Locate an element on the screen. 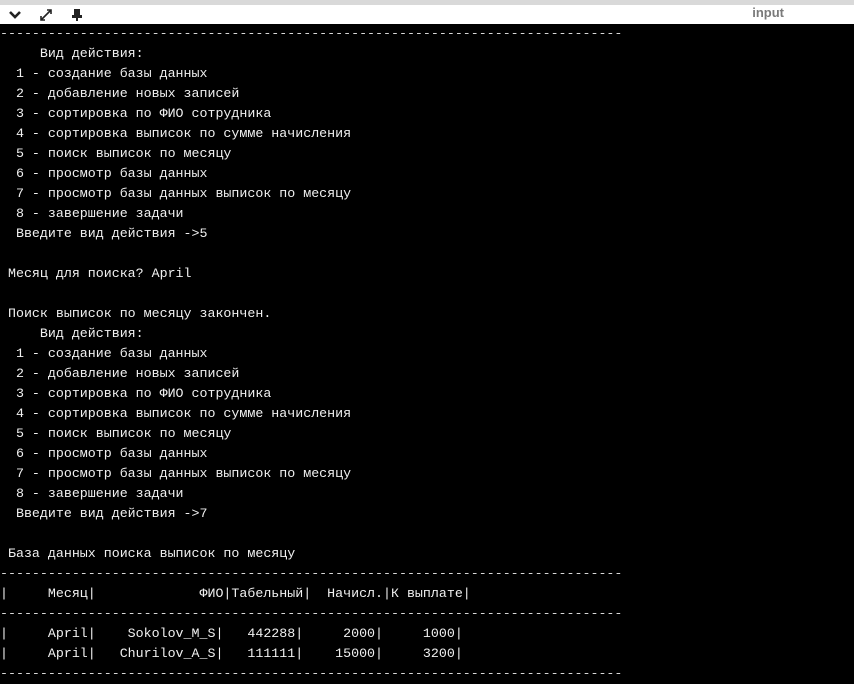  pin-icon is located at coordinates (77, 15).